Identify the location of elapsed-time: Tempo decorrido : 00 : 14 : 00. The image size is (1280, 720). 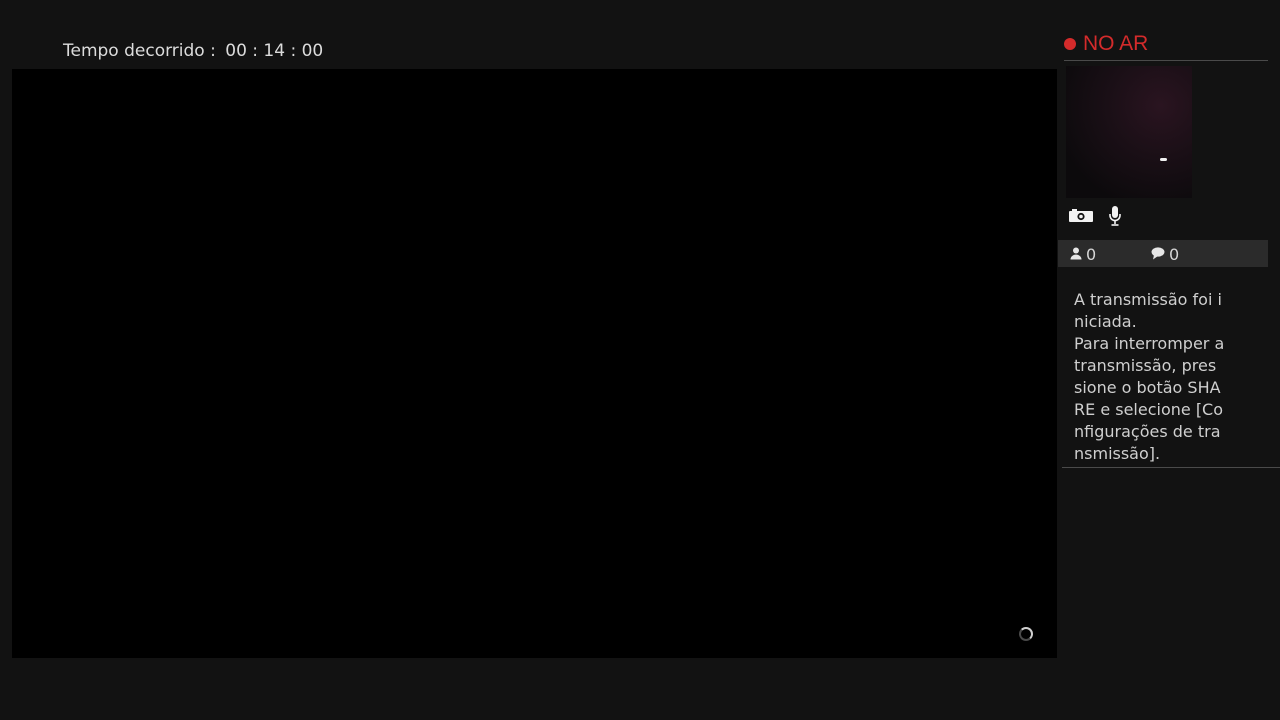
(193, 51).